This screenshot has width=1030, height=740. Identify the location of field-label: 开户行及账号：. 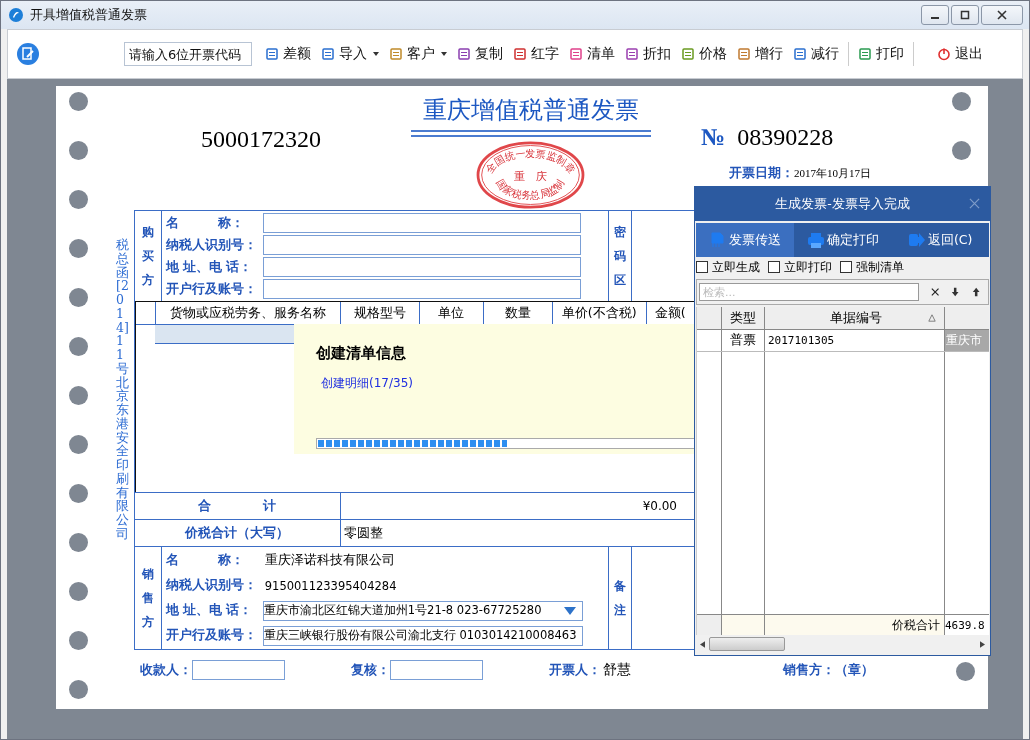
(211, 635).